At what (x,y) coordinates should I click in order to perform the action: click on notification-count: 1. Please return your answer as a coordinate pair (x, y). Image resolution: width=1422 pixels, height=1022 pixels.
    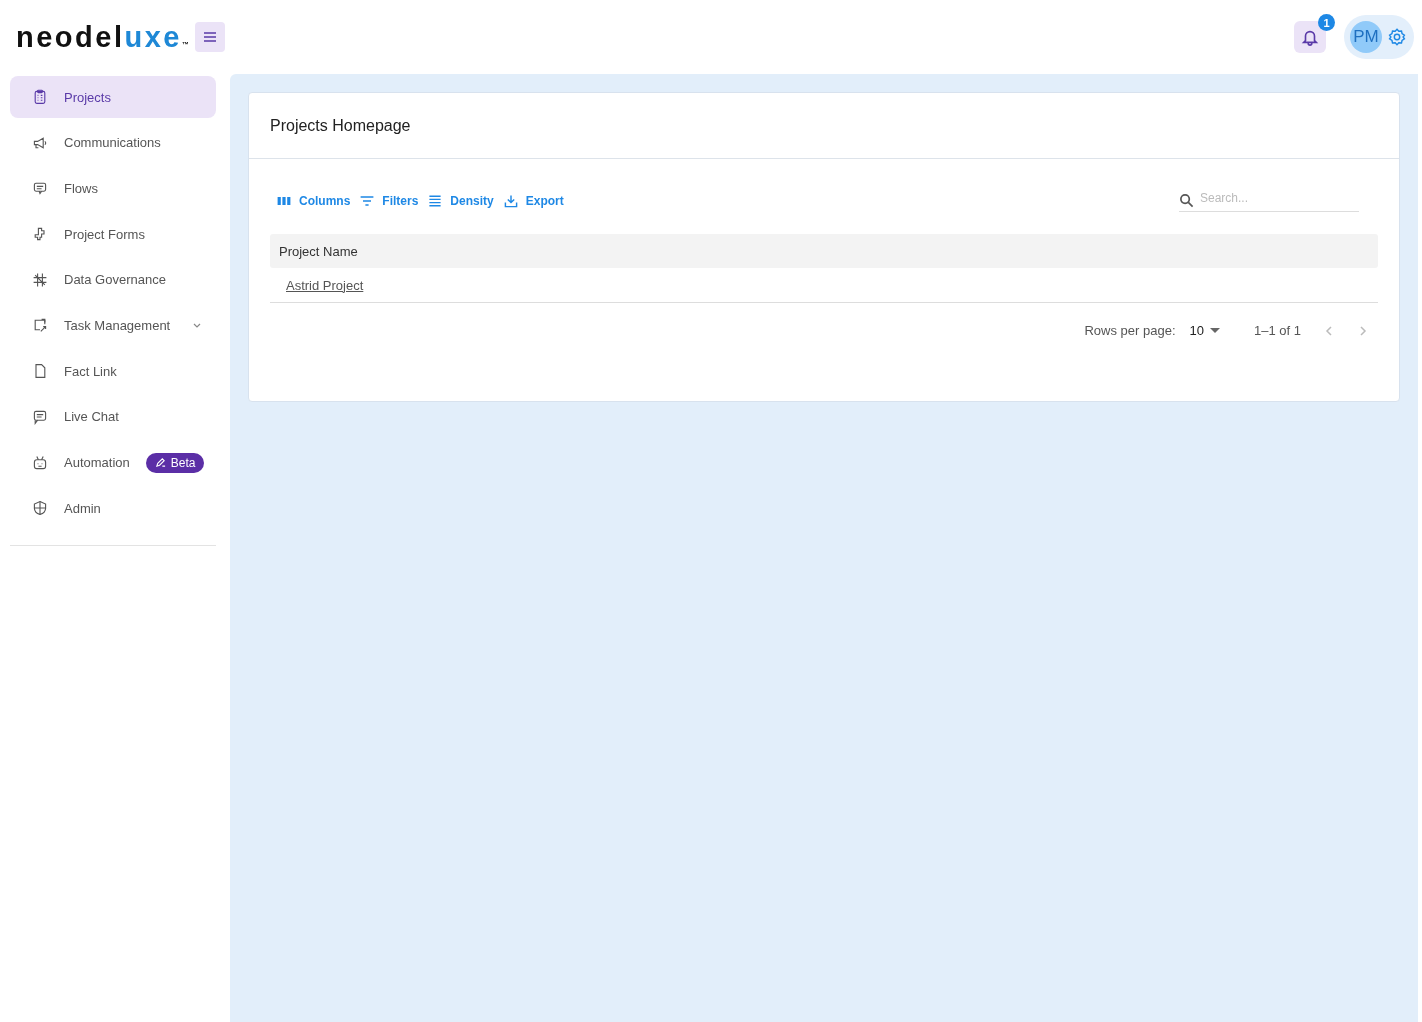
    Looking at the image, I should click on (1326, 22).